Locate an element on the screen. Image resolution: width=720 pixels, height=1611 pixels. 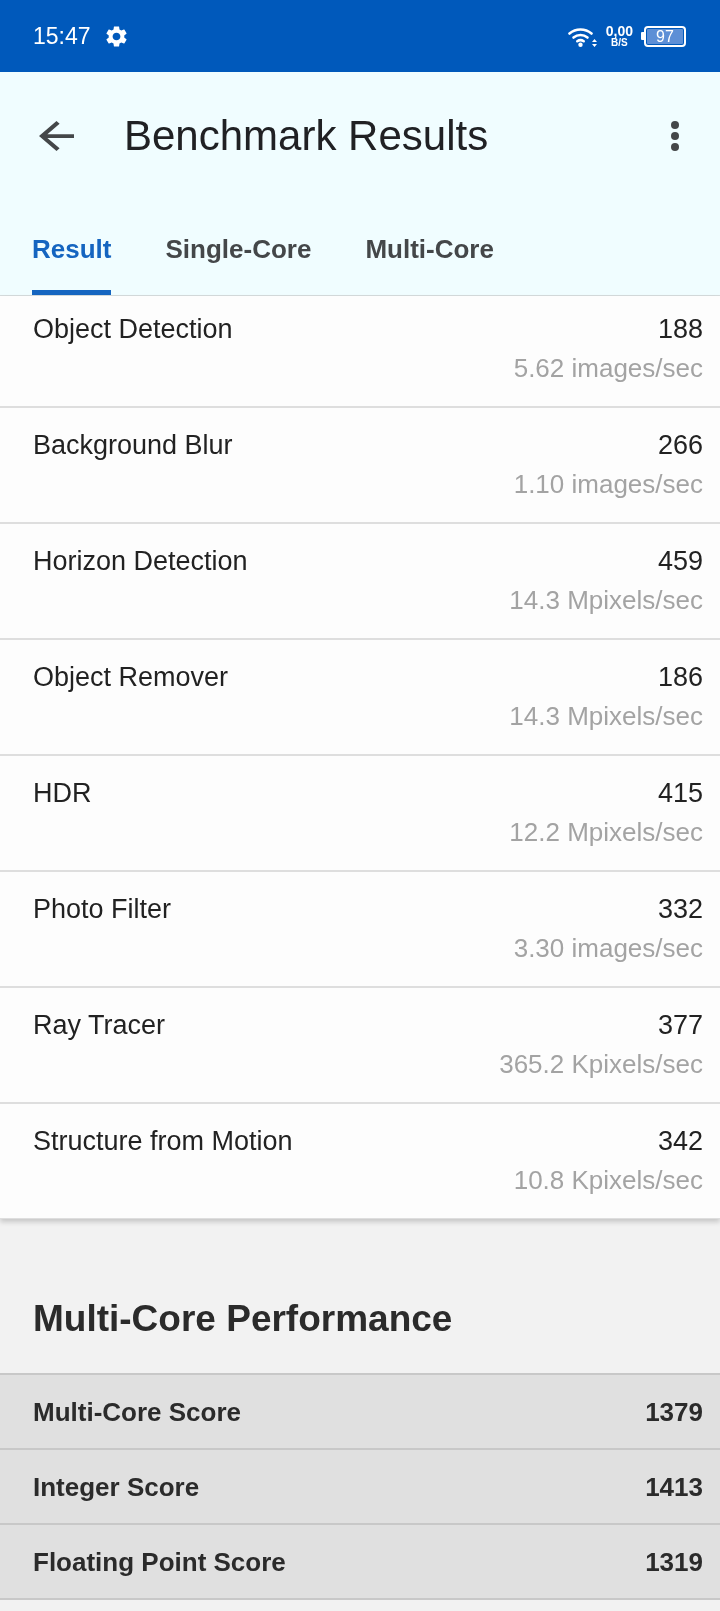
screen-title: Benchmark Results is located at coordinates (306, 136).